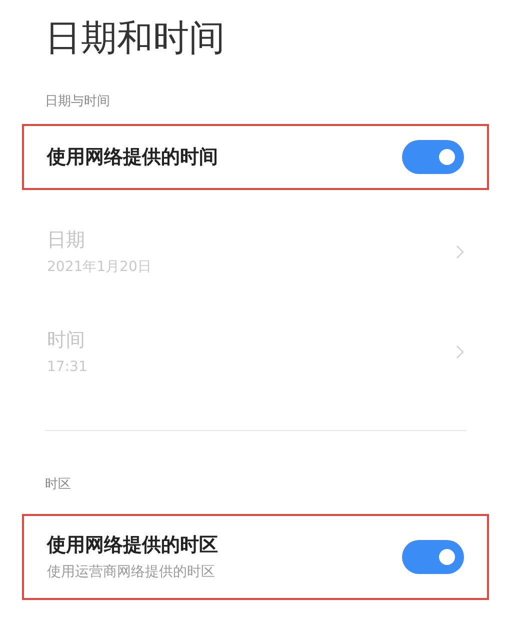  I want to click on section-header: 日期与时间, so click(77, 102).